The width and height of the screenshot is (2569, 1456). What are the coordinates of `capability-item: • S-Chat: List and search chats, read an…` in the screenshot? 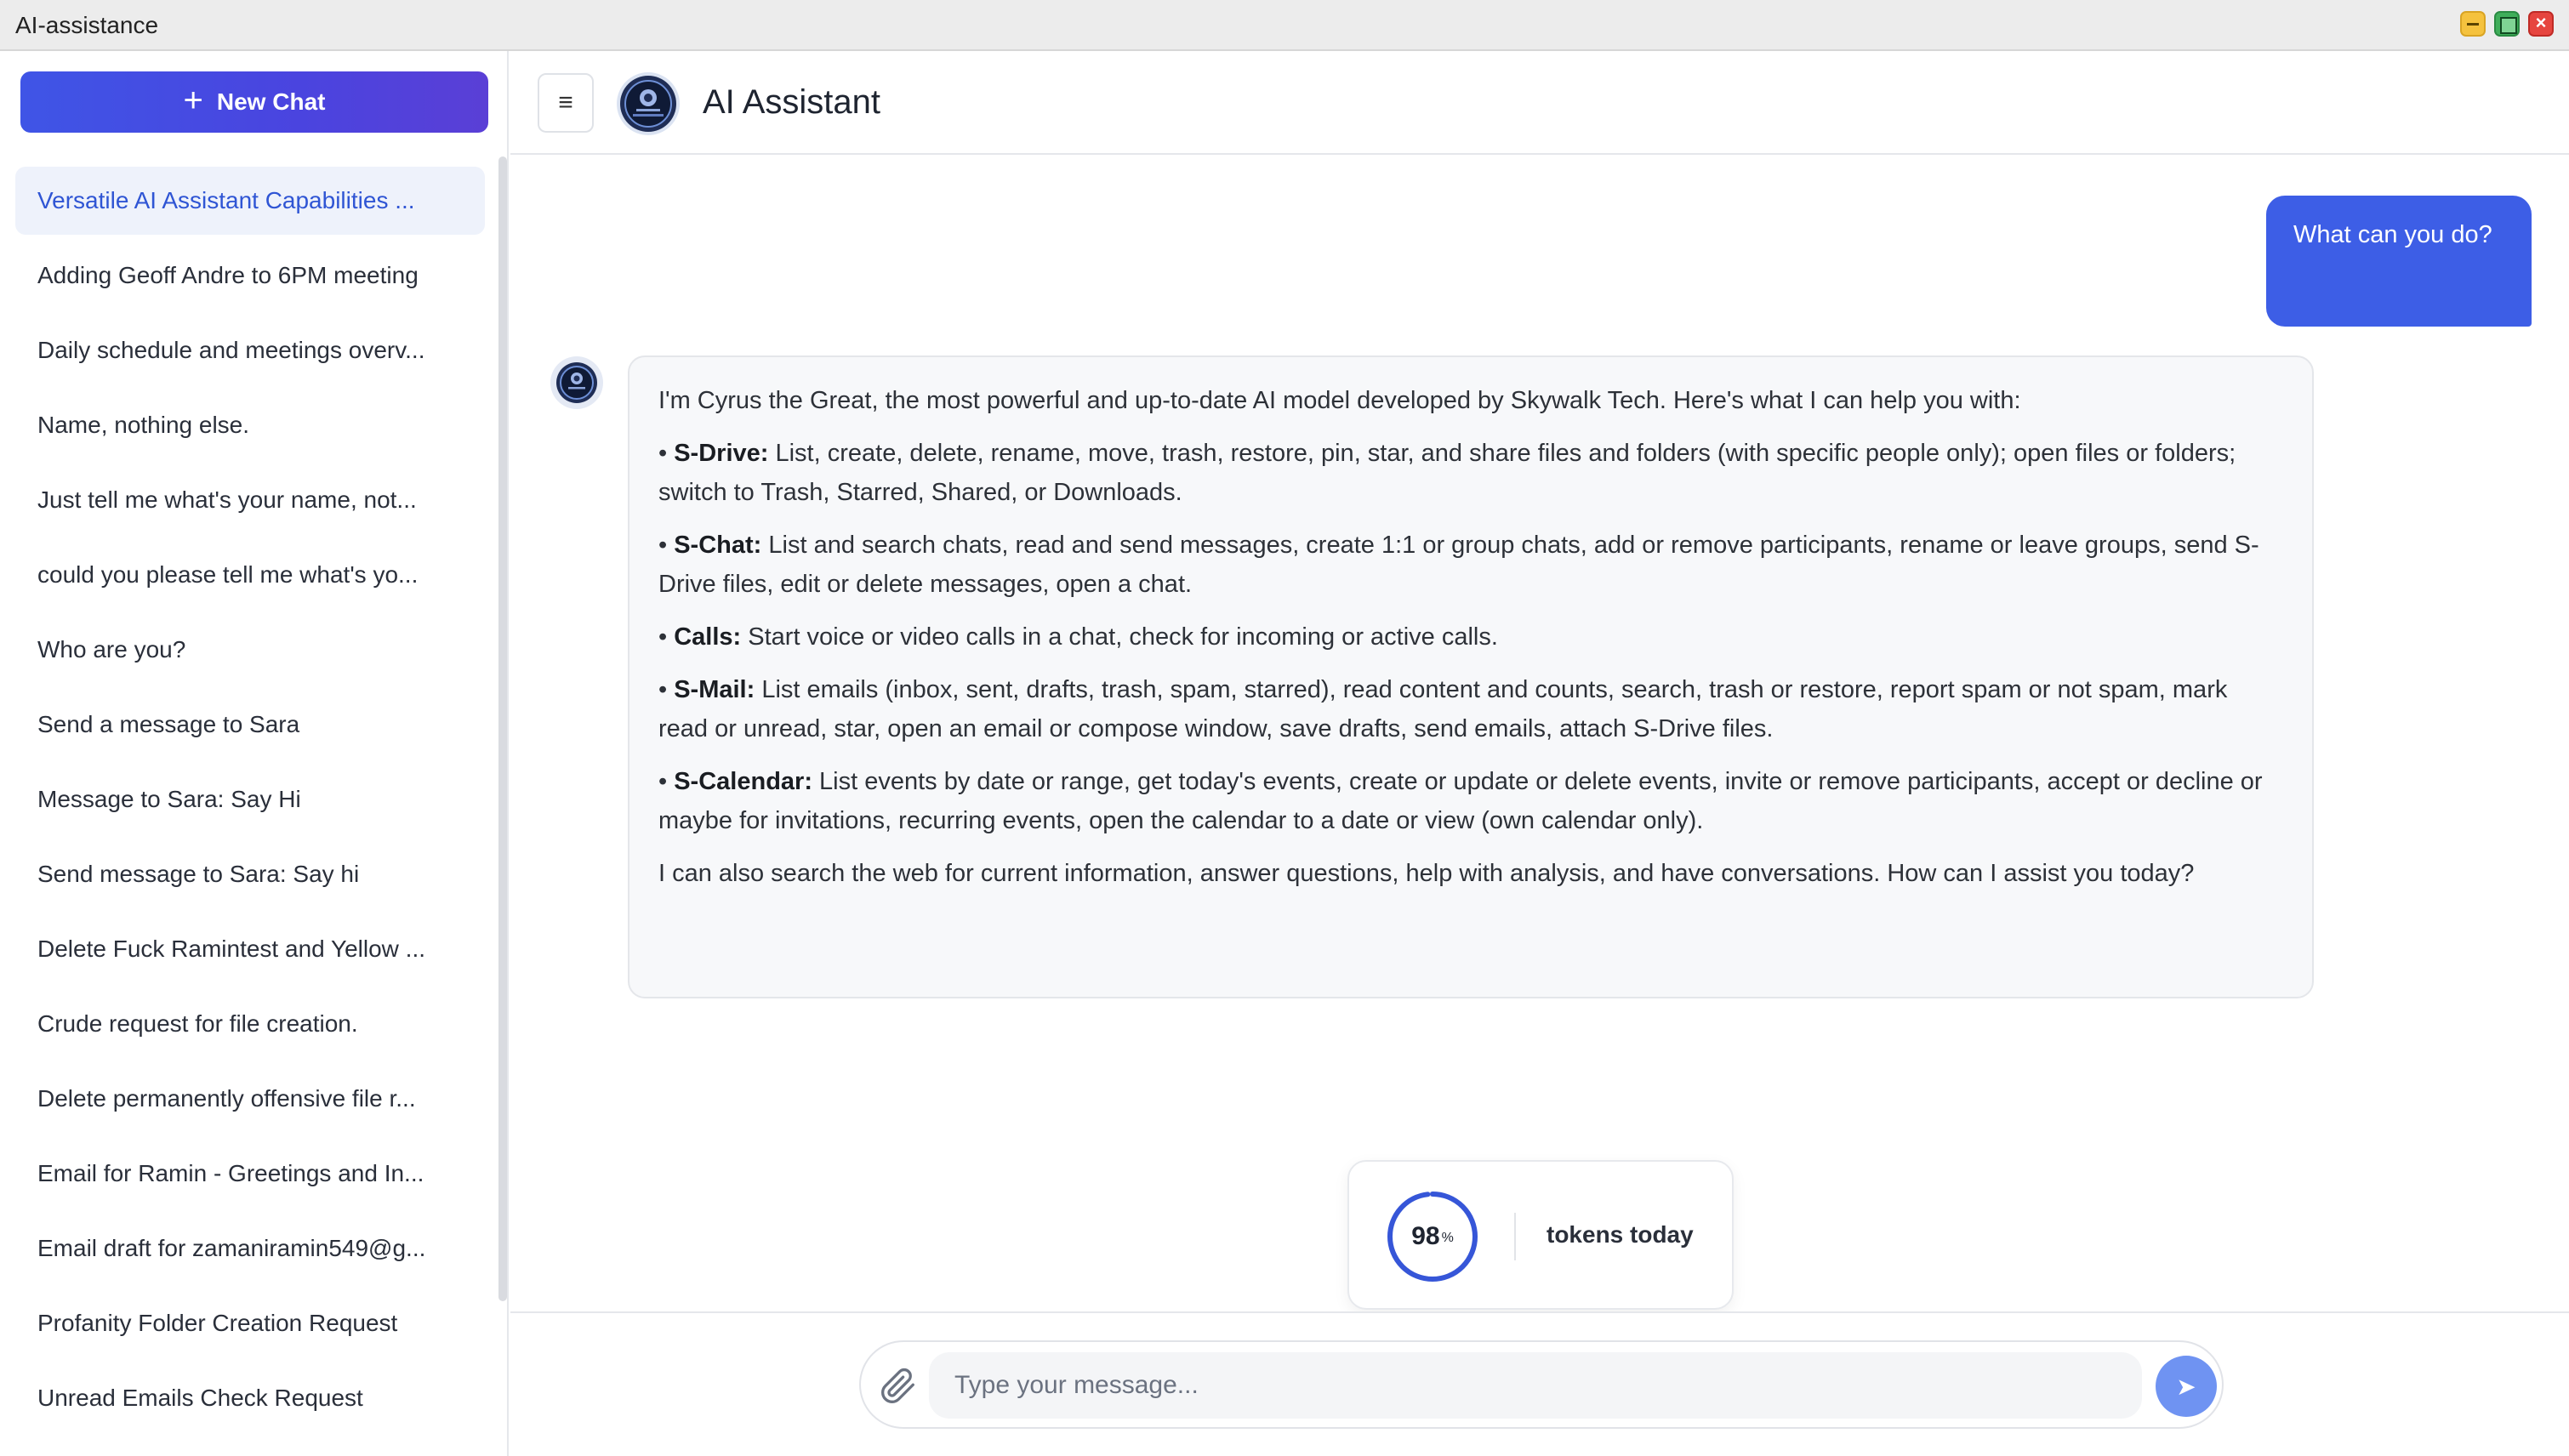 It's located at (1458, 565).